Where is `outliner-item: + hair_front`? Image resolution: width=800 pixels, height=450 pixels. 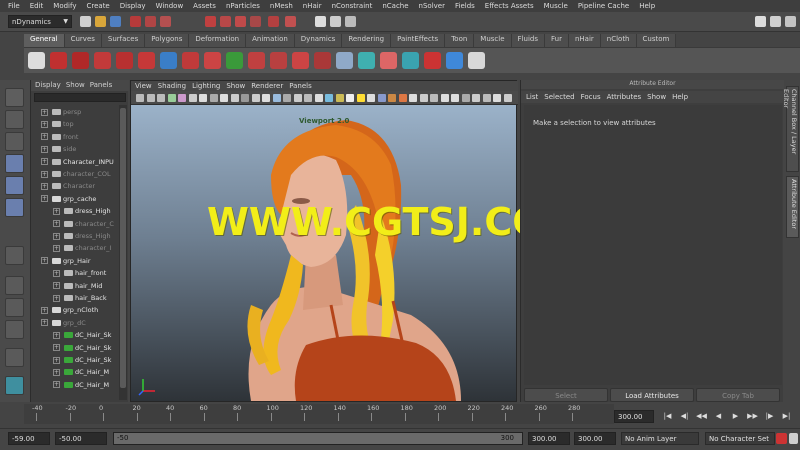 outliner-item: + hair_front is located at coordinates (79, 273).